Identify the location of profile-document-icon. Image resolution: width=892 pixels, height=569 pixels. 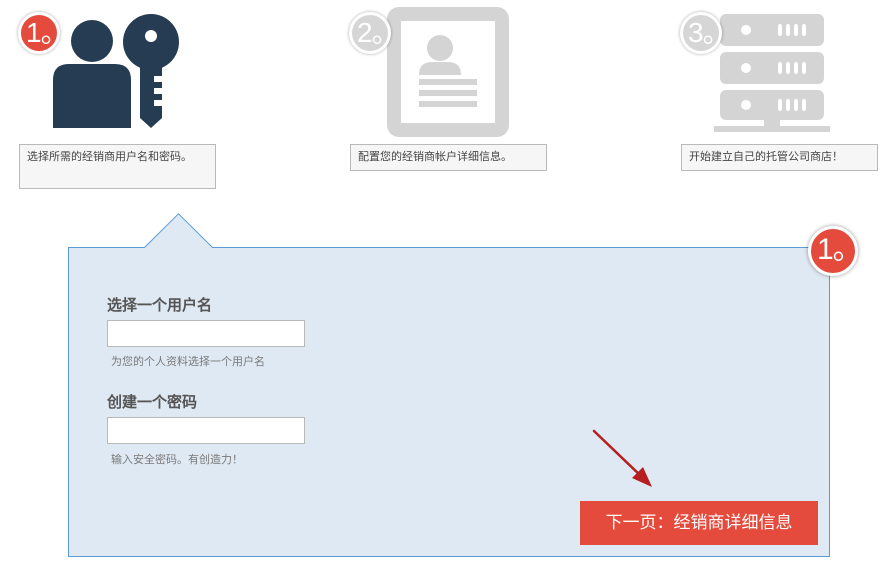
(448, 72).